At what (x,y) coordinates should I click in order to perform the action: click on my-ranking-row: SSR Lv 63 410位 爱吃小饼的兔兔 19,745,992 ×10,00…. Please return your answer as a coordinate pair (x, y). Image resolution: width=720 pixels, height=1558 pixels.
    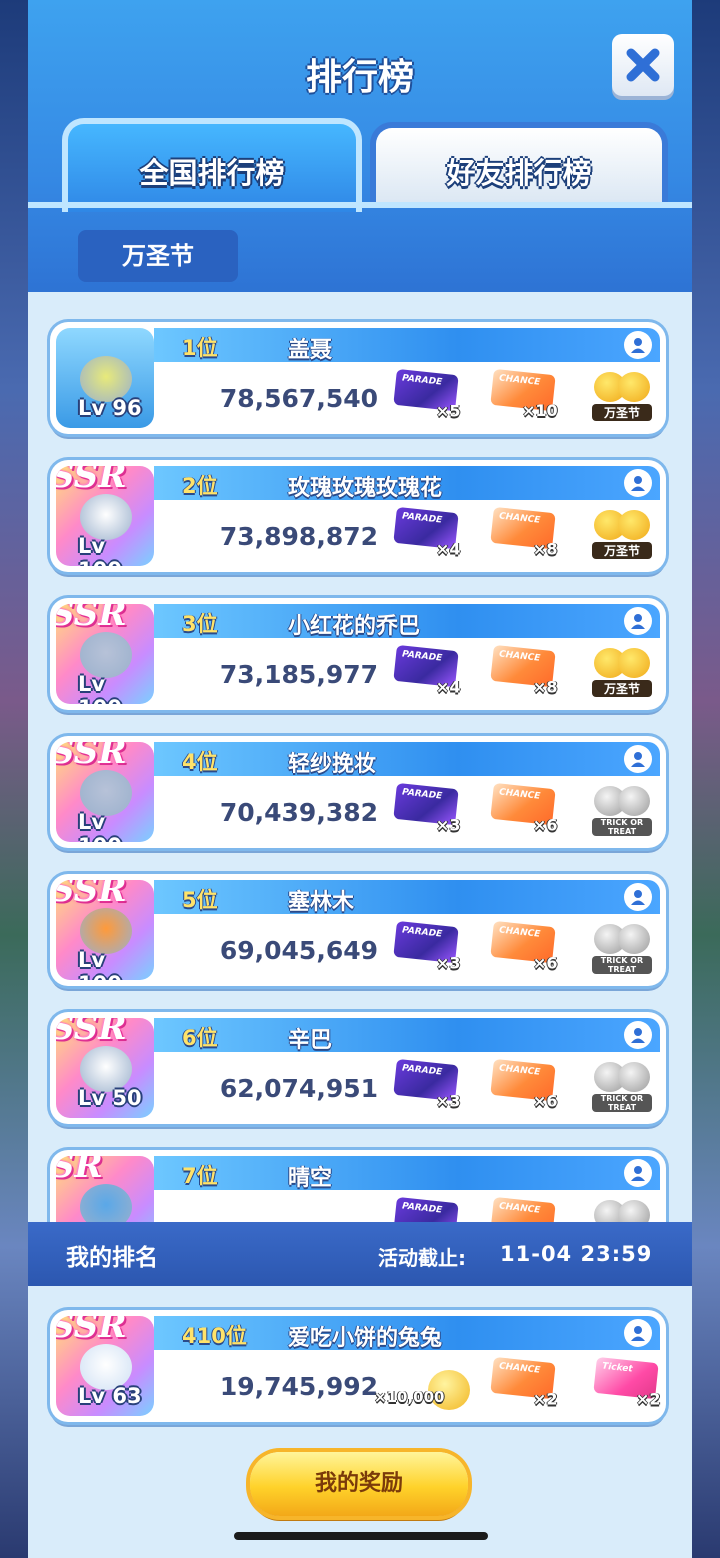
    Looking at the image, I should click on (358, 1366).